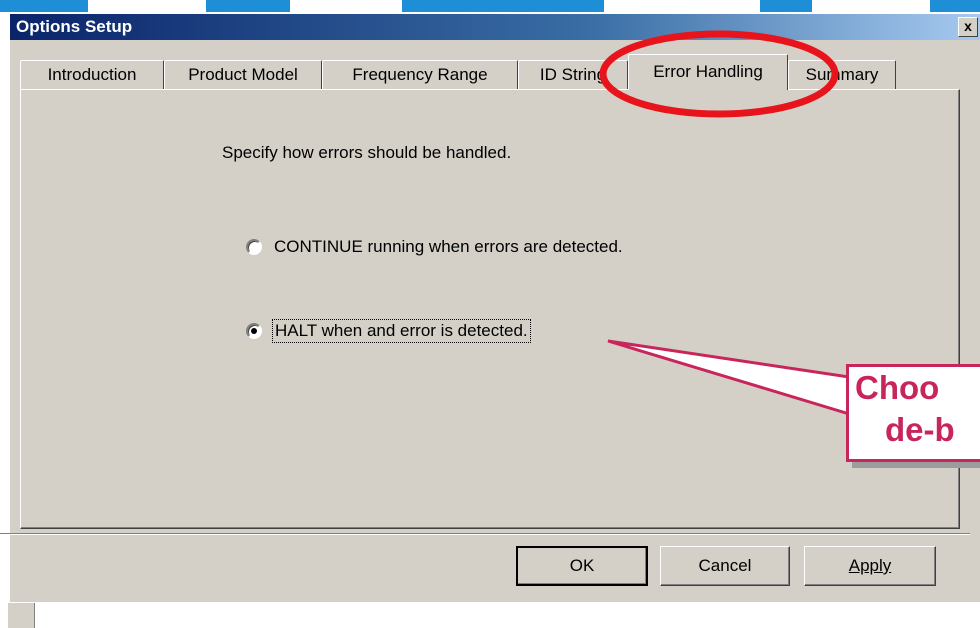 The height and width of the screenshot is (628, 980). Describe the element at coordinates (573, 75) in the screenshot. I see `tab-id-string: ID String` at that location.